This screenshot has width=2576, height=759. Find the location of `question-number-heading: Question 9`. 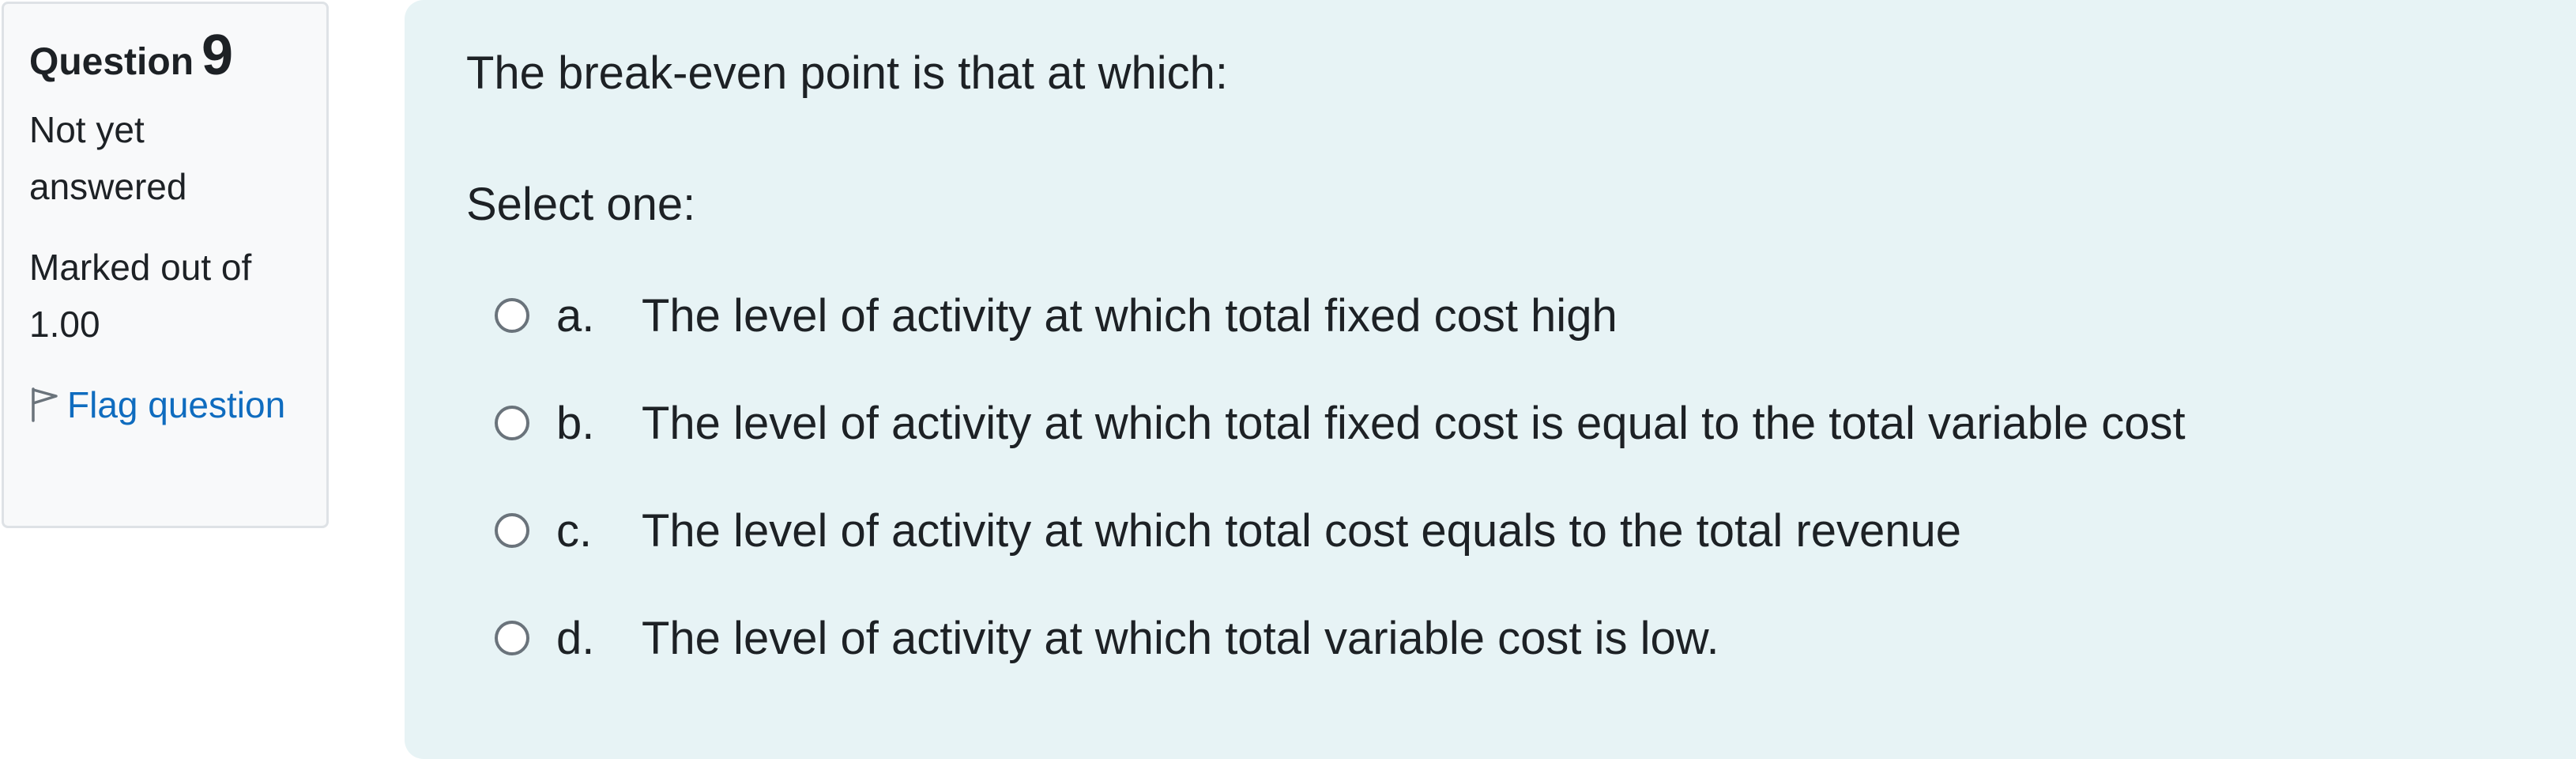

question-number-heading: Question 9 is located at coordinates (165, 56).